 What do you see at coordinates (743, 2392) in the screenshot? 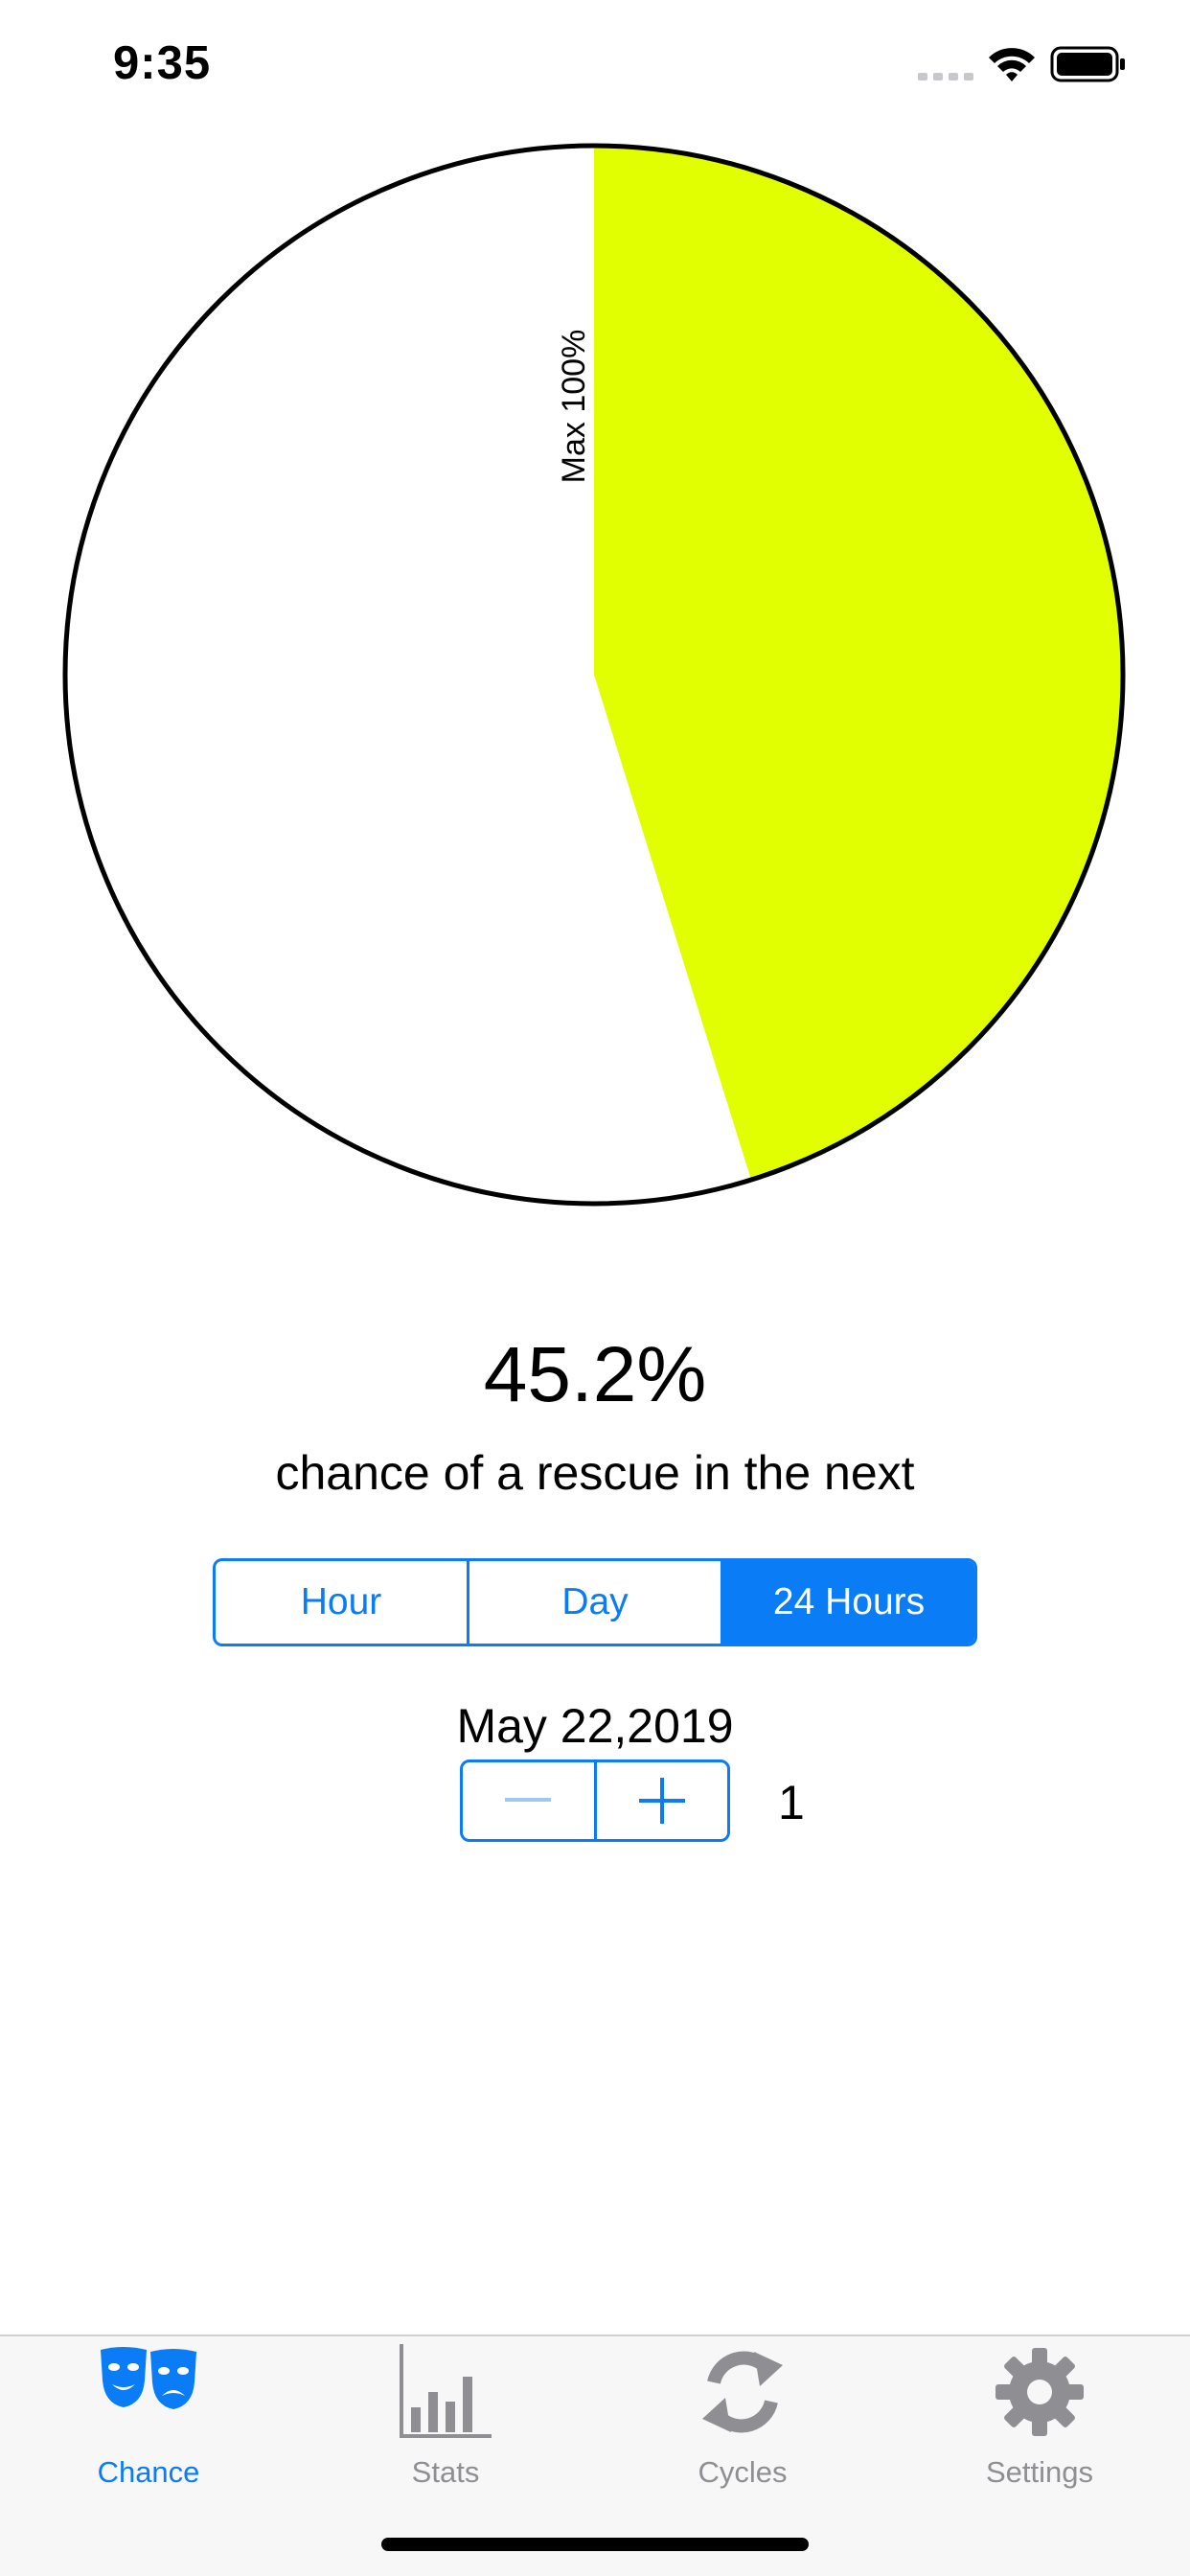
I see `cycle-arrows-icon` at bounding box center [743, 2392].